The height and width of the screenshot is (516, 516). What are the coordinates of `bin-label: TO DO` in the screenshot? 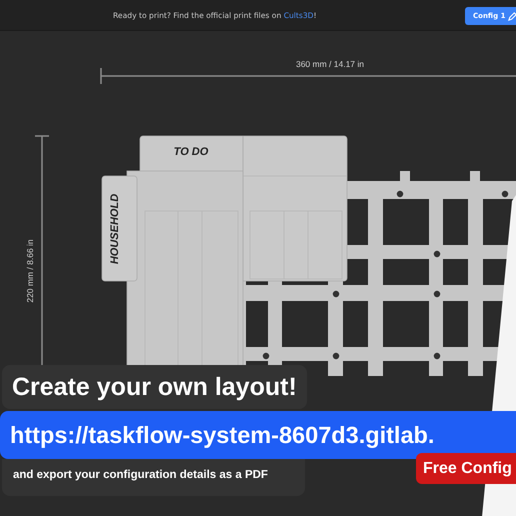 It's located at (191, 152).